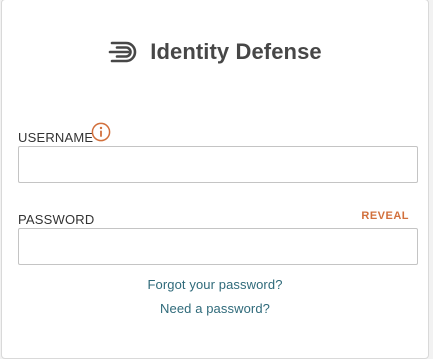  What do you see at coordinates (56, 219) in the screenshot?
I see `password-label: PASSWORD` at bounding box center [56, 219].